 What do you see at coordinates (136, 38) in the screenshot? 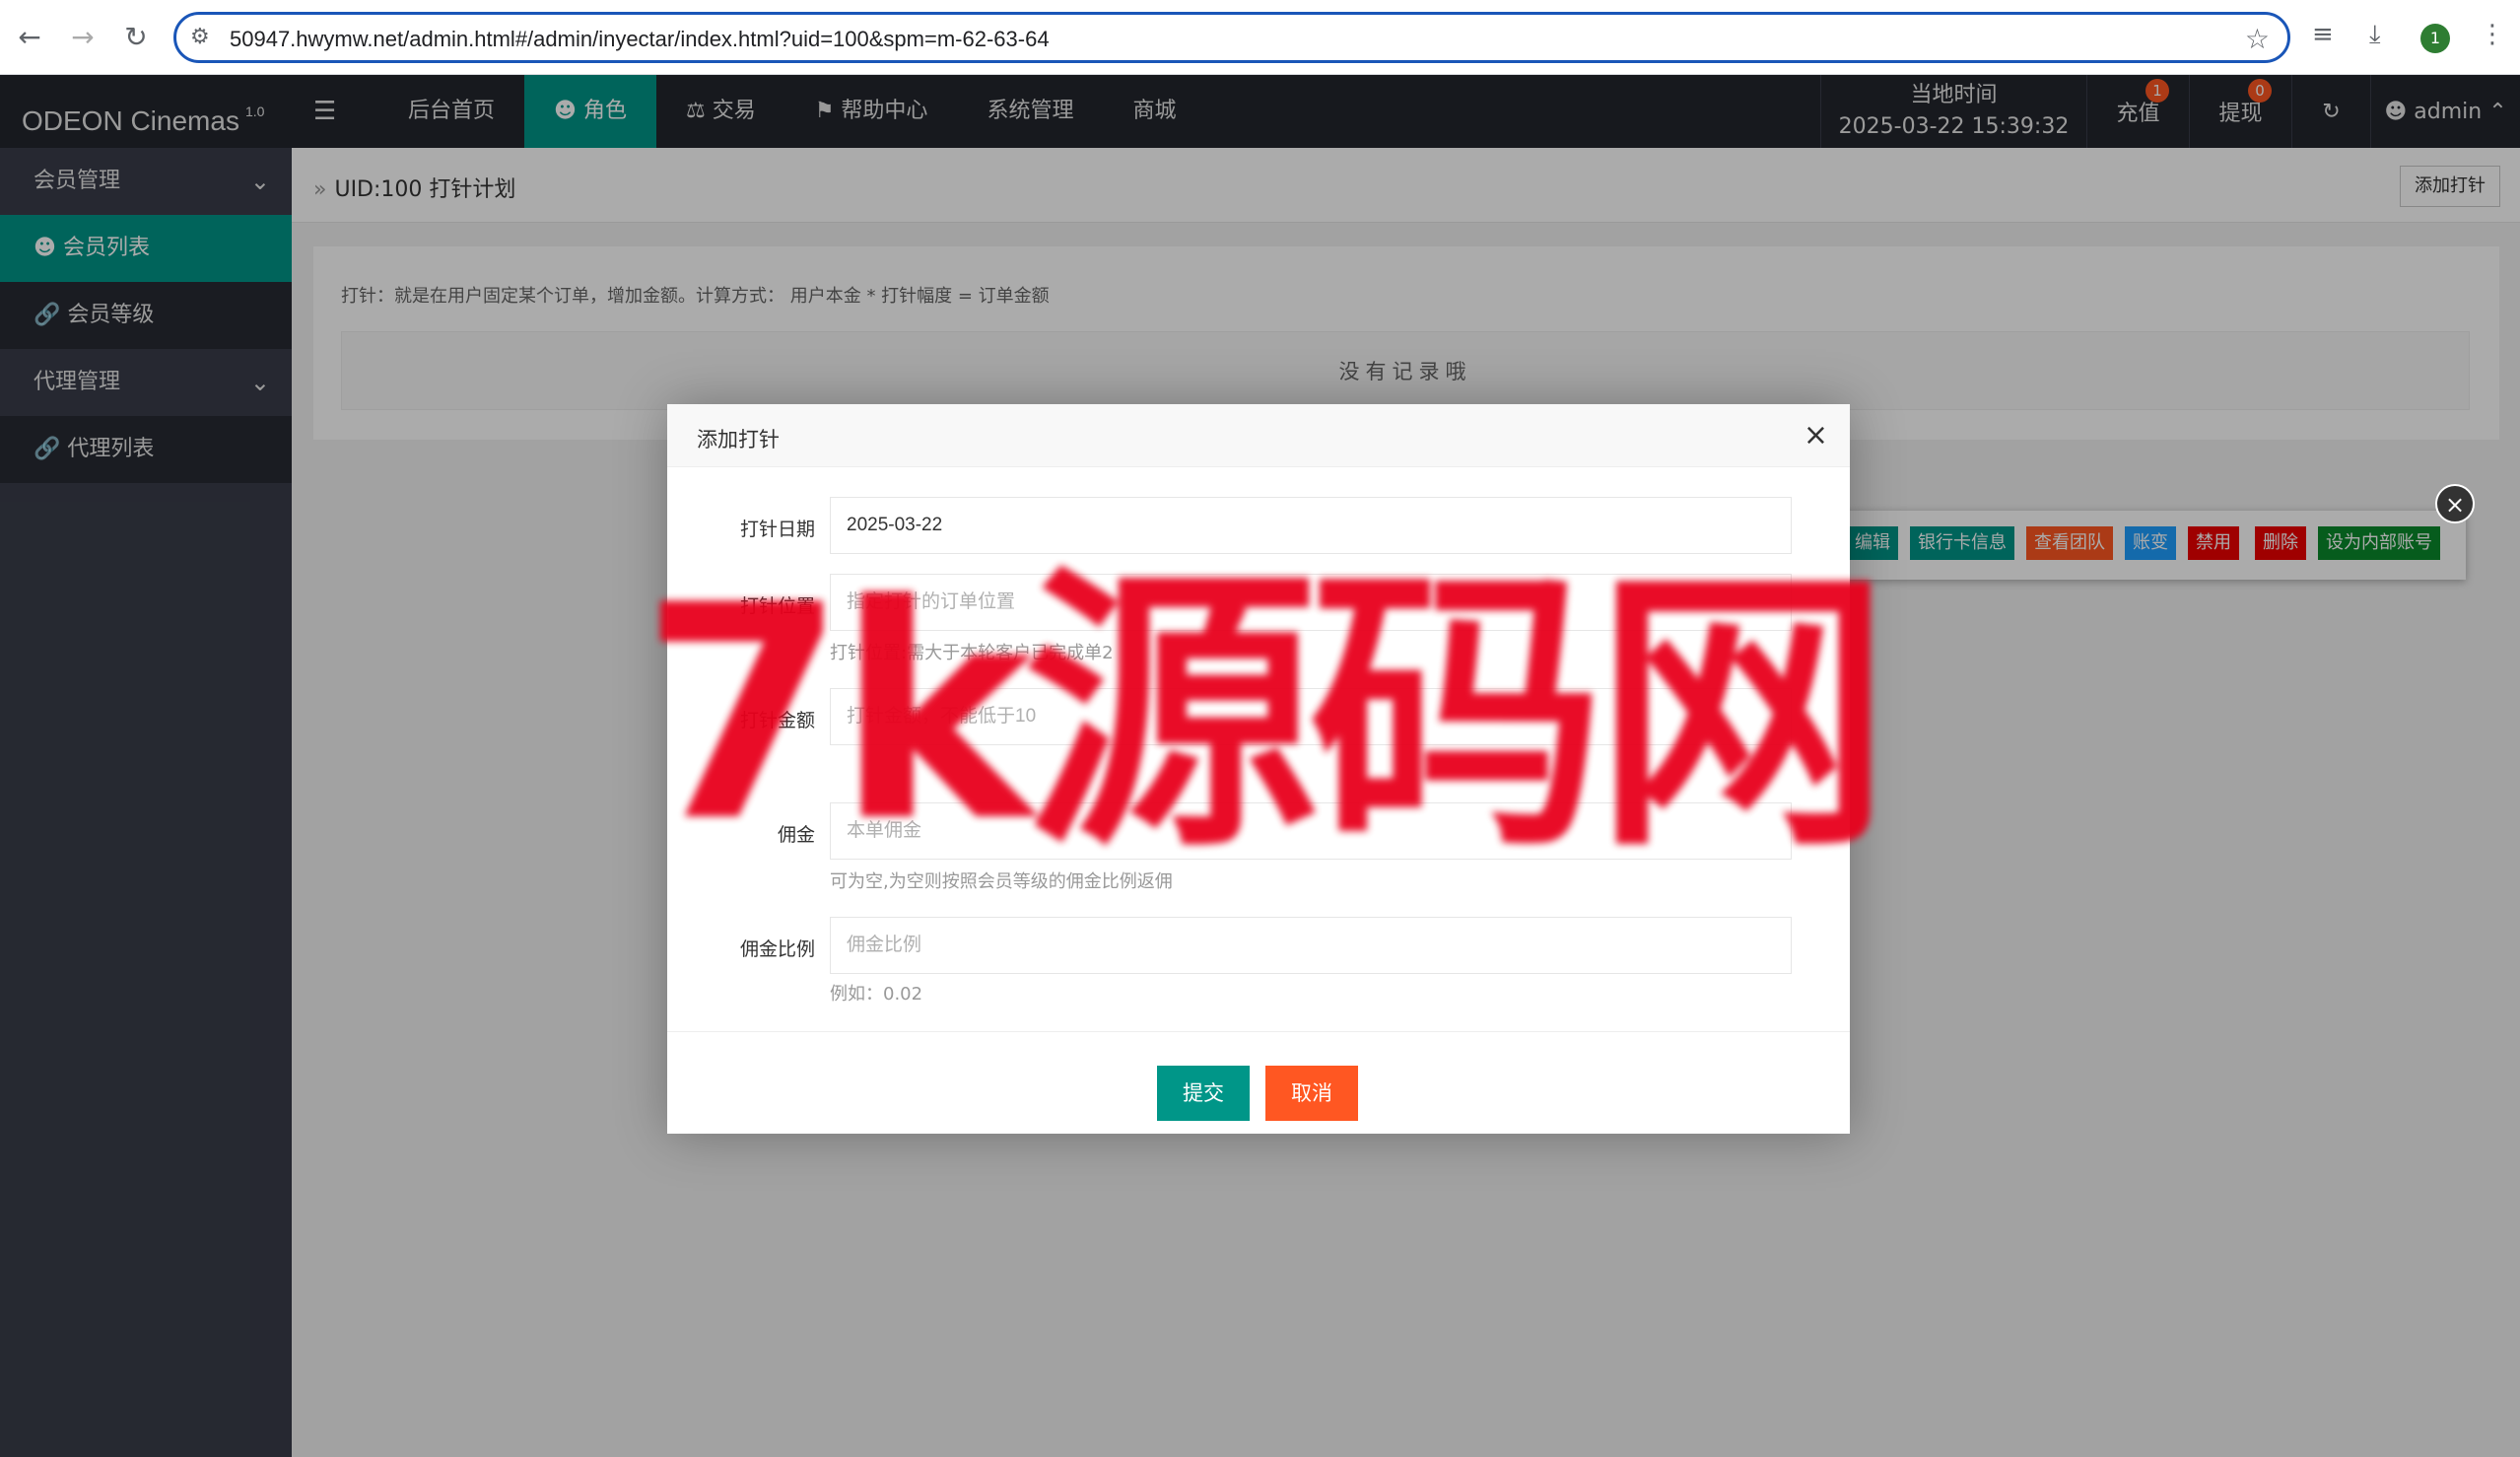
I see `reload-icon: ↻` at bounding box center [136, 38].